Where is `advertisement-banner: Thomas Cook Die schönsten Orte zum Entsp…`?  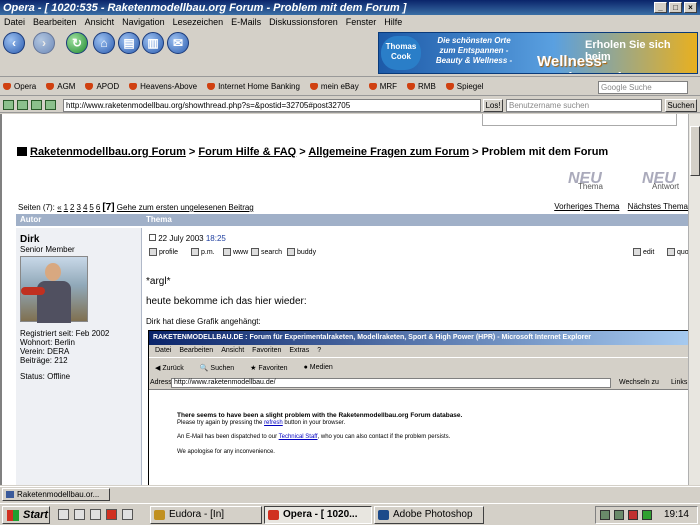
advertisement-banner: Thomas Cook Die schönsten Orte zum Entsp… is located at coordinates (538, 53).